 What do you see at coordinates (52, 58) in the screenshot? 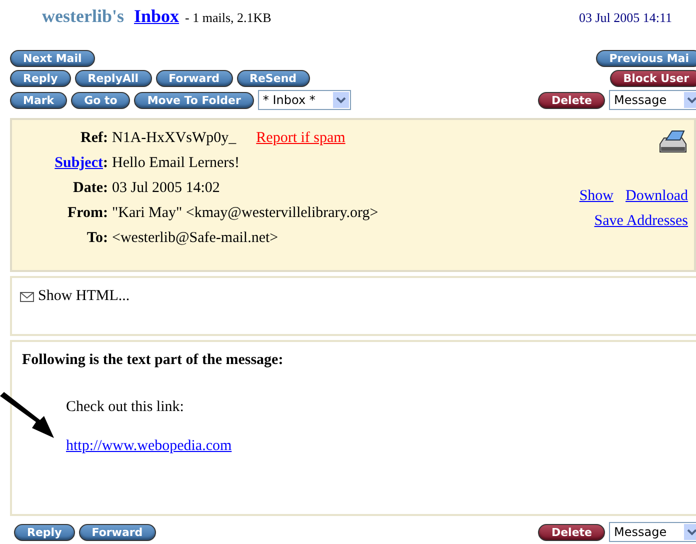
I see `toolbar-button: Next Mail` at bounding box center [52, 58].